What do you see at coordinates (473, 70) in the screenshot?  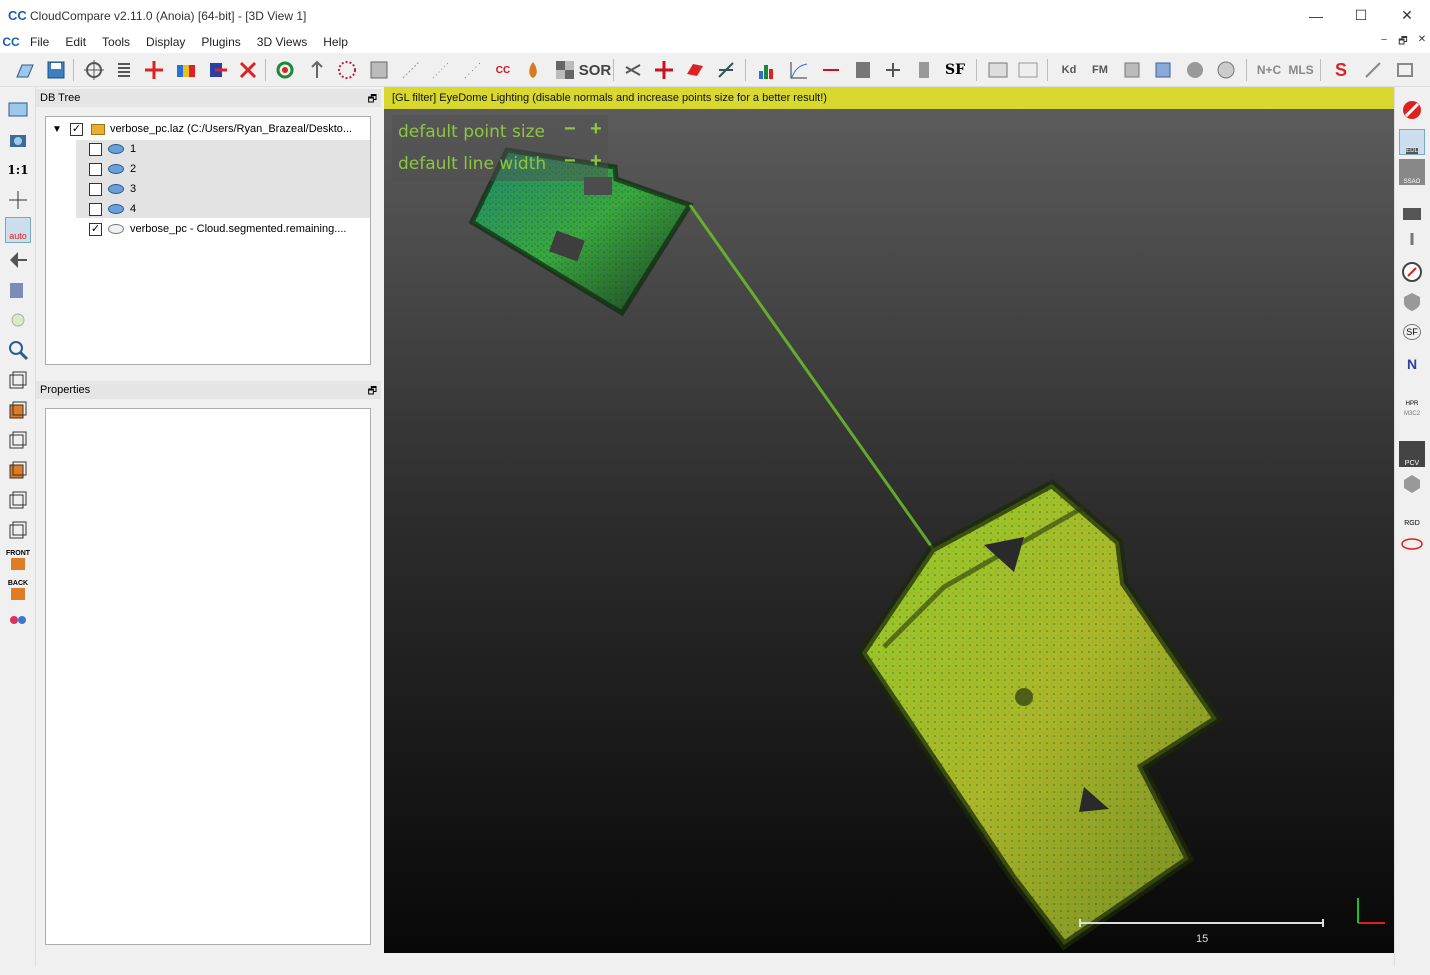 I see `project-icon` at bounding box center [473, 70].